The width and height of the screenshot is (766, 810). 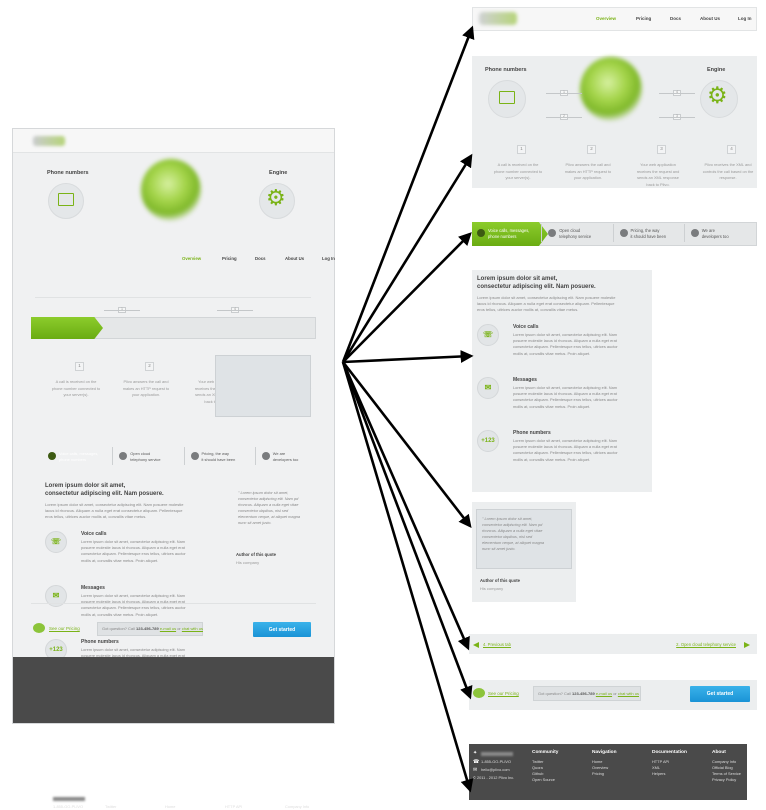 What do you see at coordinates (537, 774) in the screenshot?
I see `footer-link: Github` at bounding box center [537, 774].